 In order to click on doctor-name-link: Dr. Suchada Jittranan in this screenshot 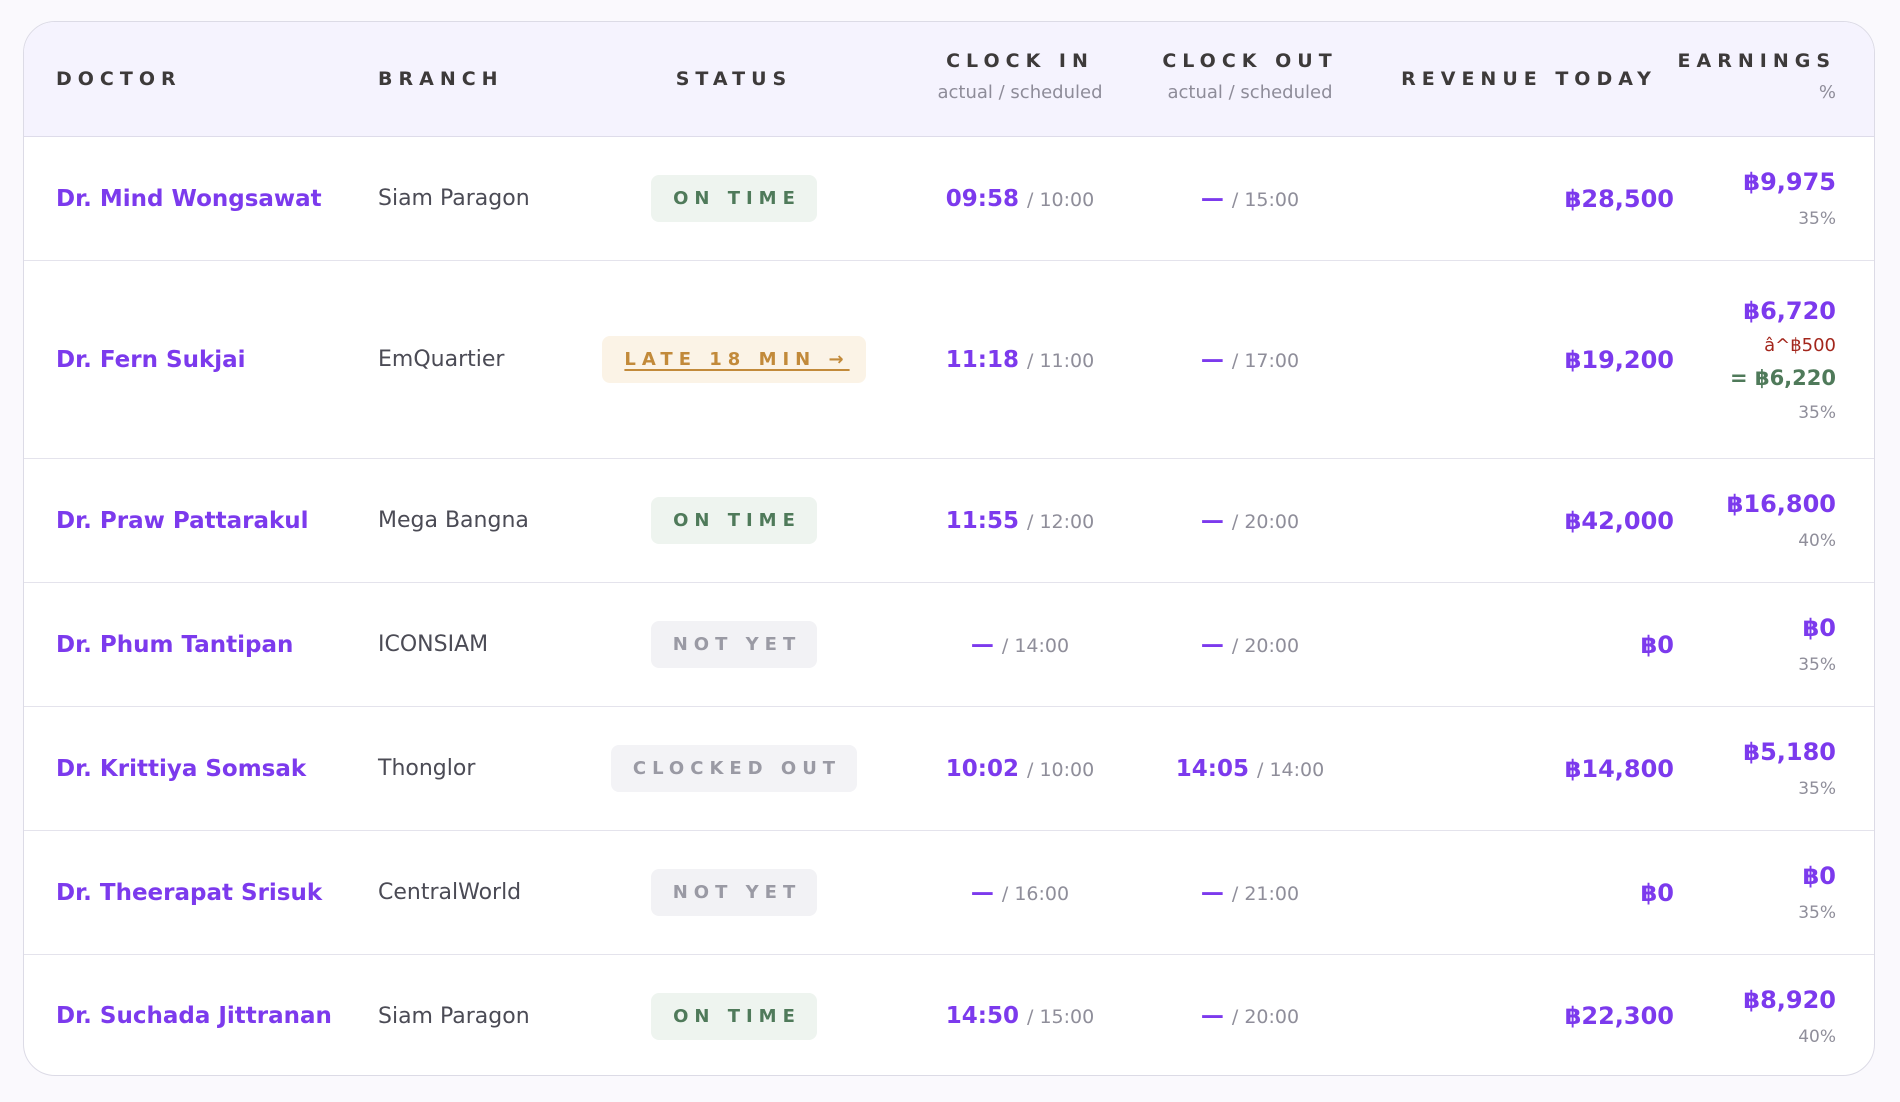, I will do `click(221, 1016)`.